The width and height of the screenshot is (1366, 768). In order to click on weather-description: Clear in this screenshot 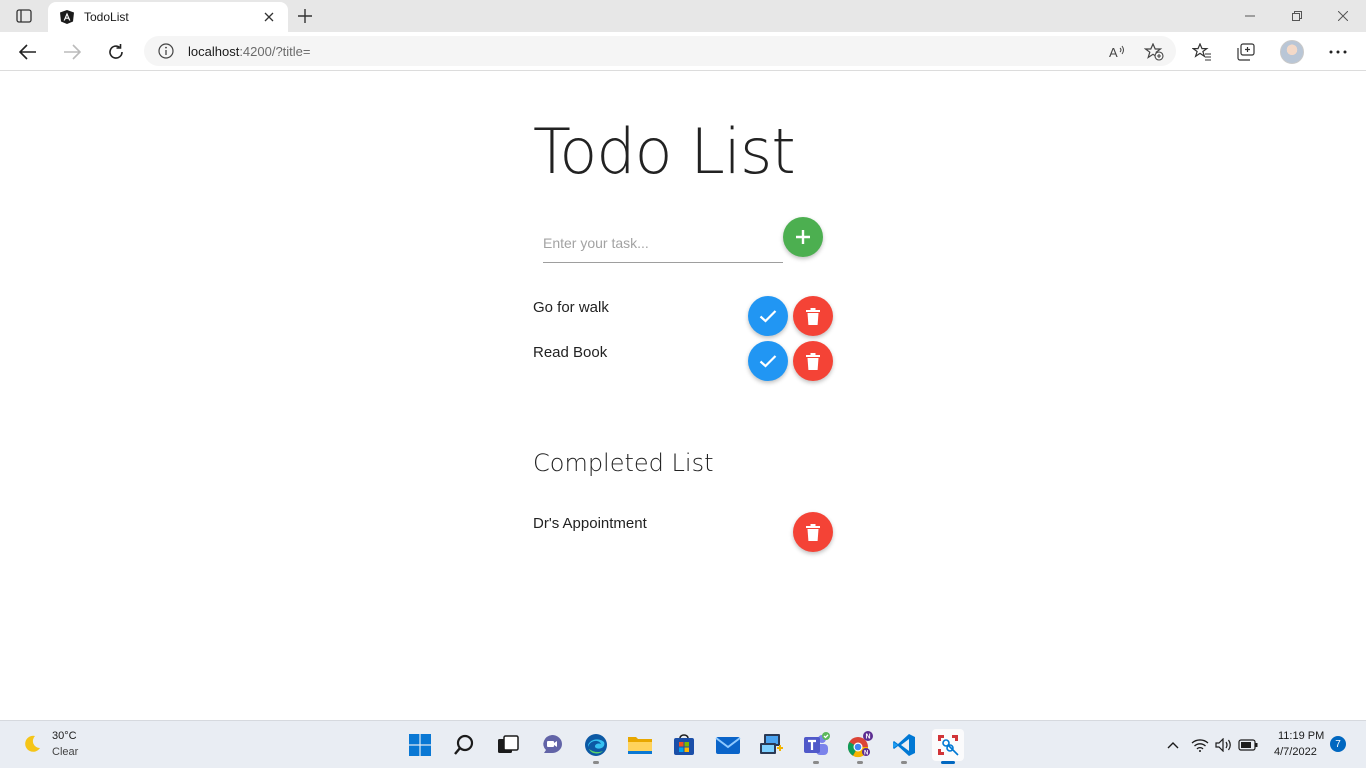, I will do `click(65, 752)`.